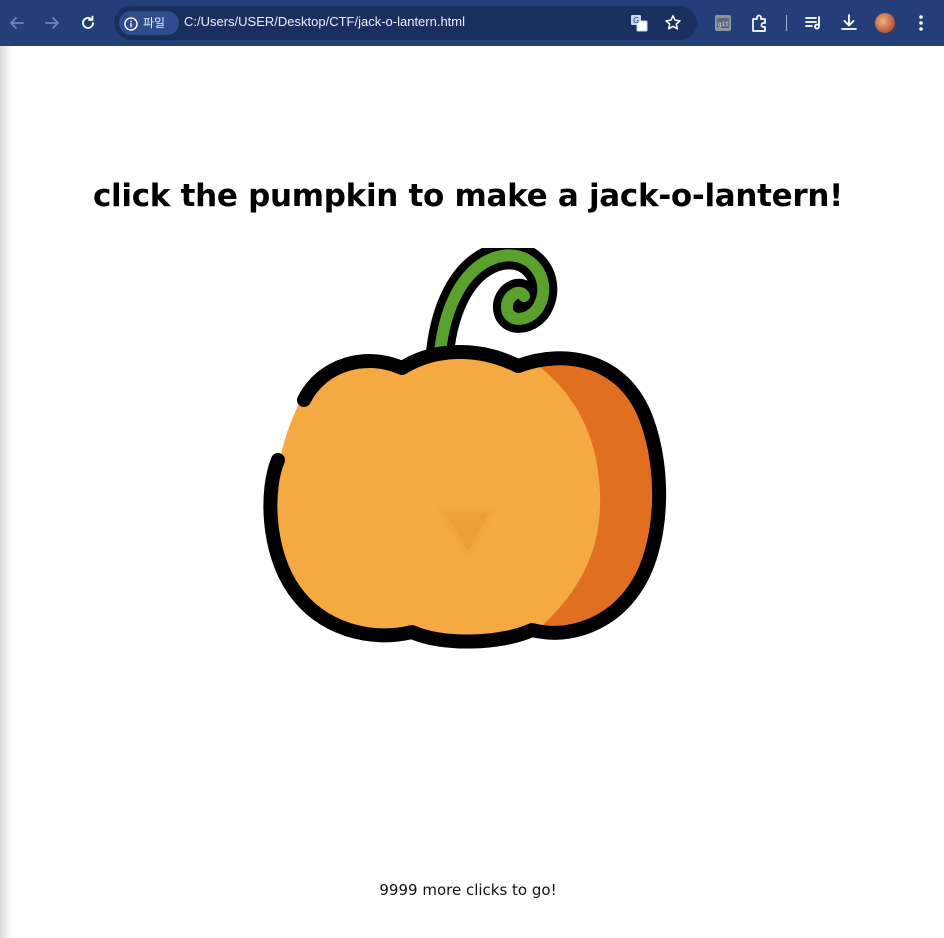  I want to click on forward-button, so click(52, 23).